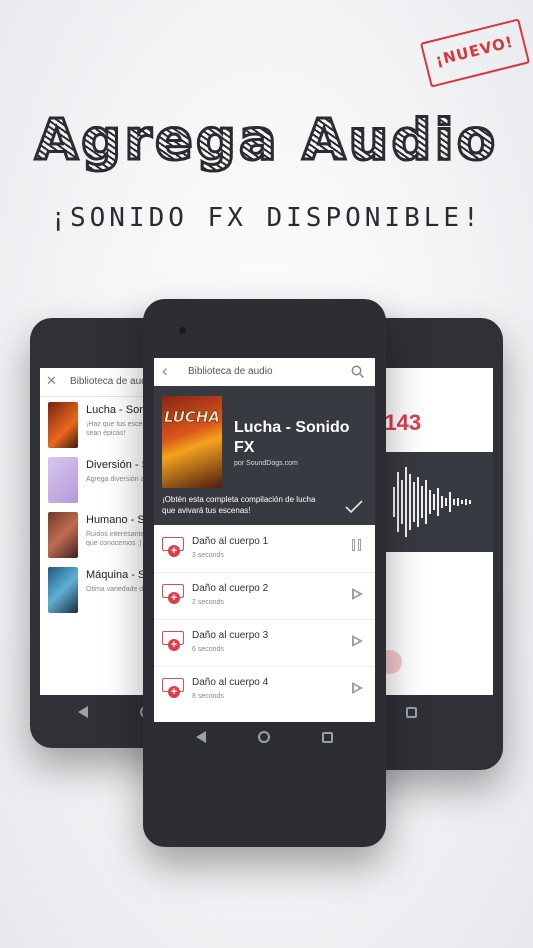 This screenshot has width=533, height=948. What do you see at coordinates (230, 682) in the screenshot?
I see `track-name: Daño al cuerpo 4` at bounding box center [230, 682].